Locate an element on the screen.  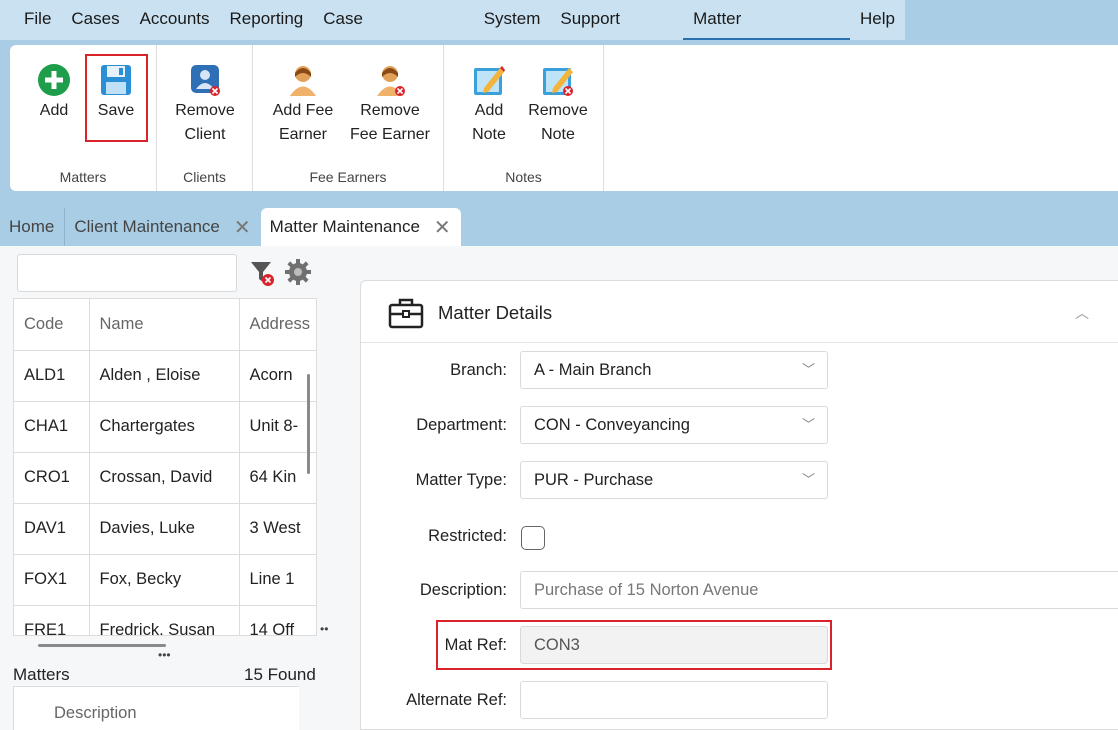
department-row: Department: CON - Conveyancing ﹀ is located at coordinates (739, 426).